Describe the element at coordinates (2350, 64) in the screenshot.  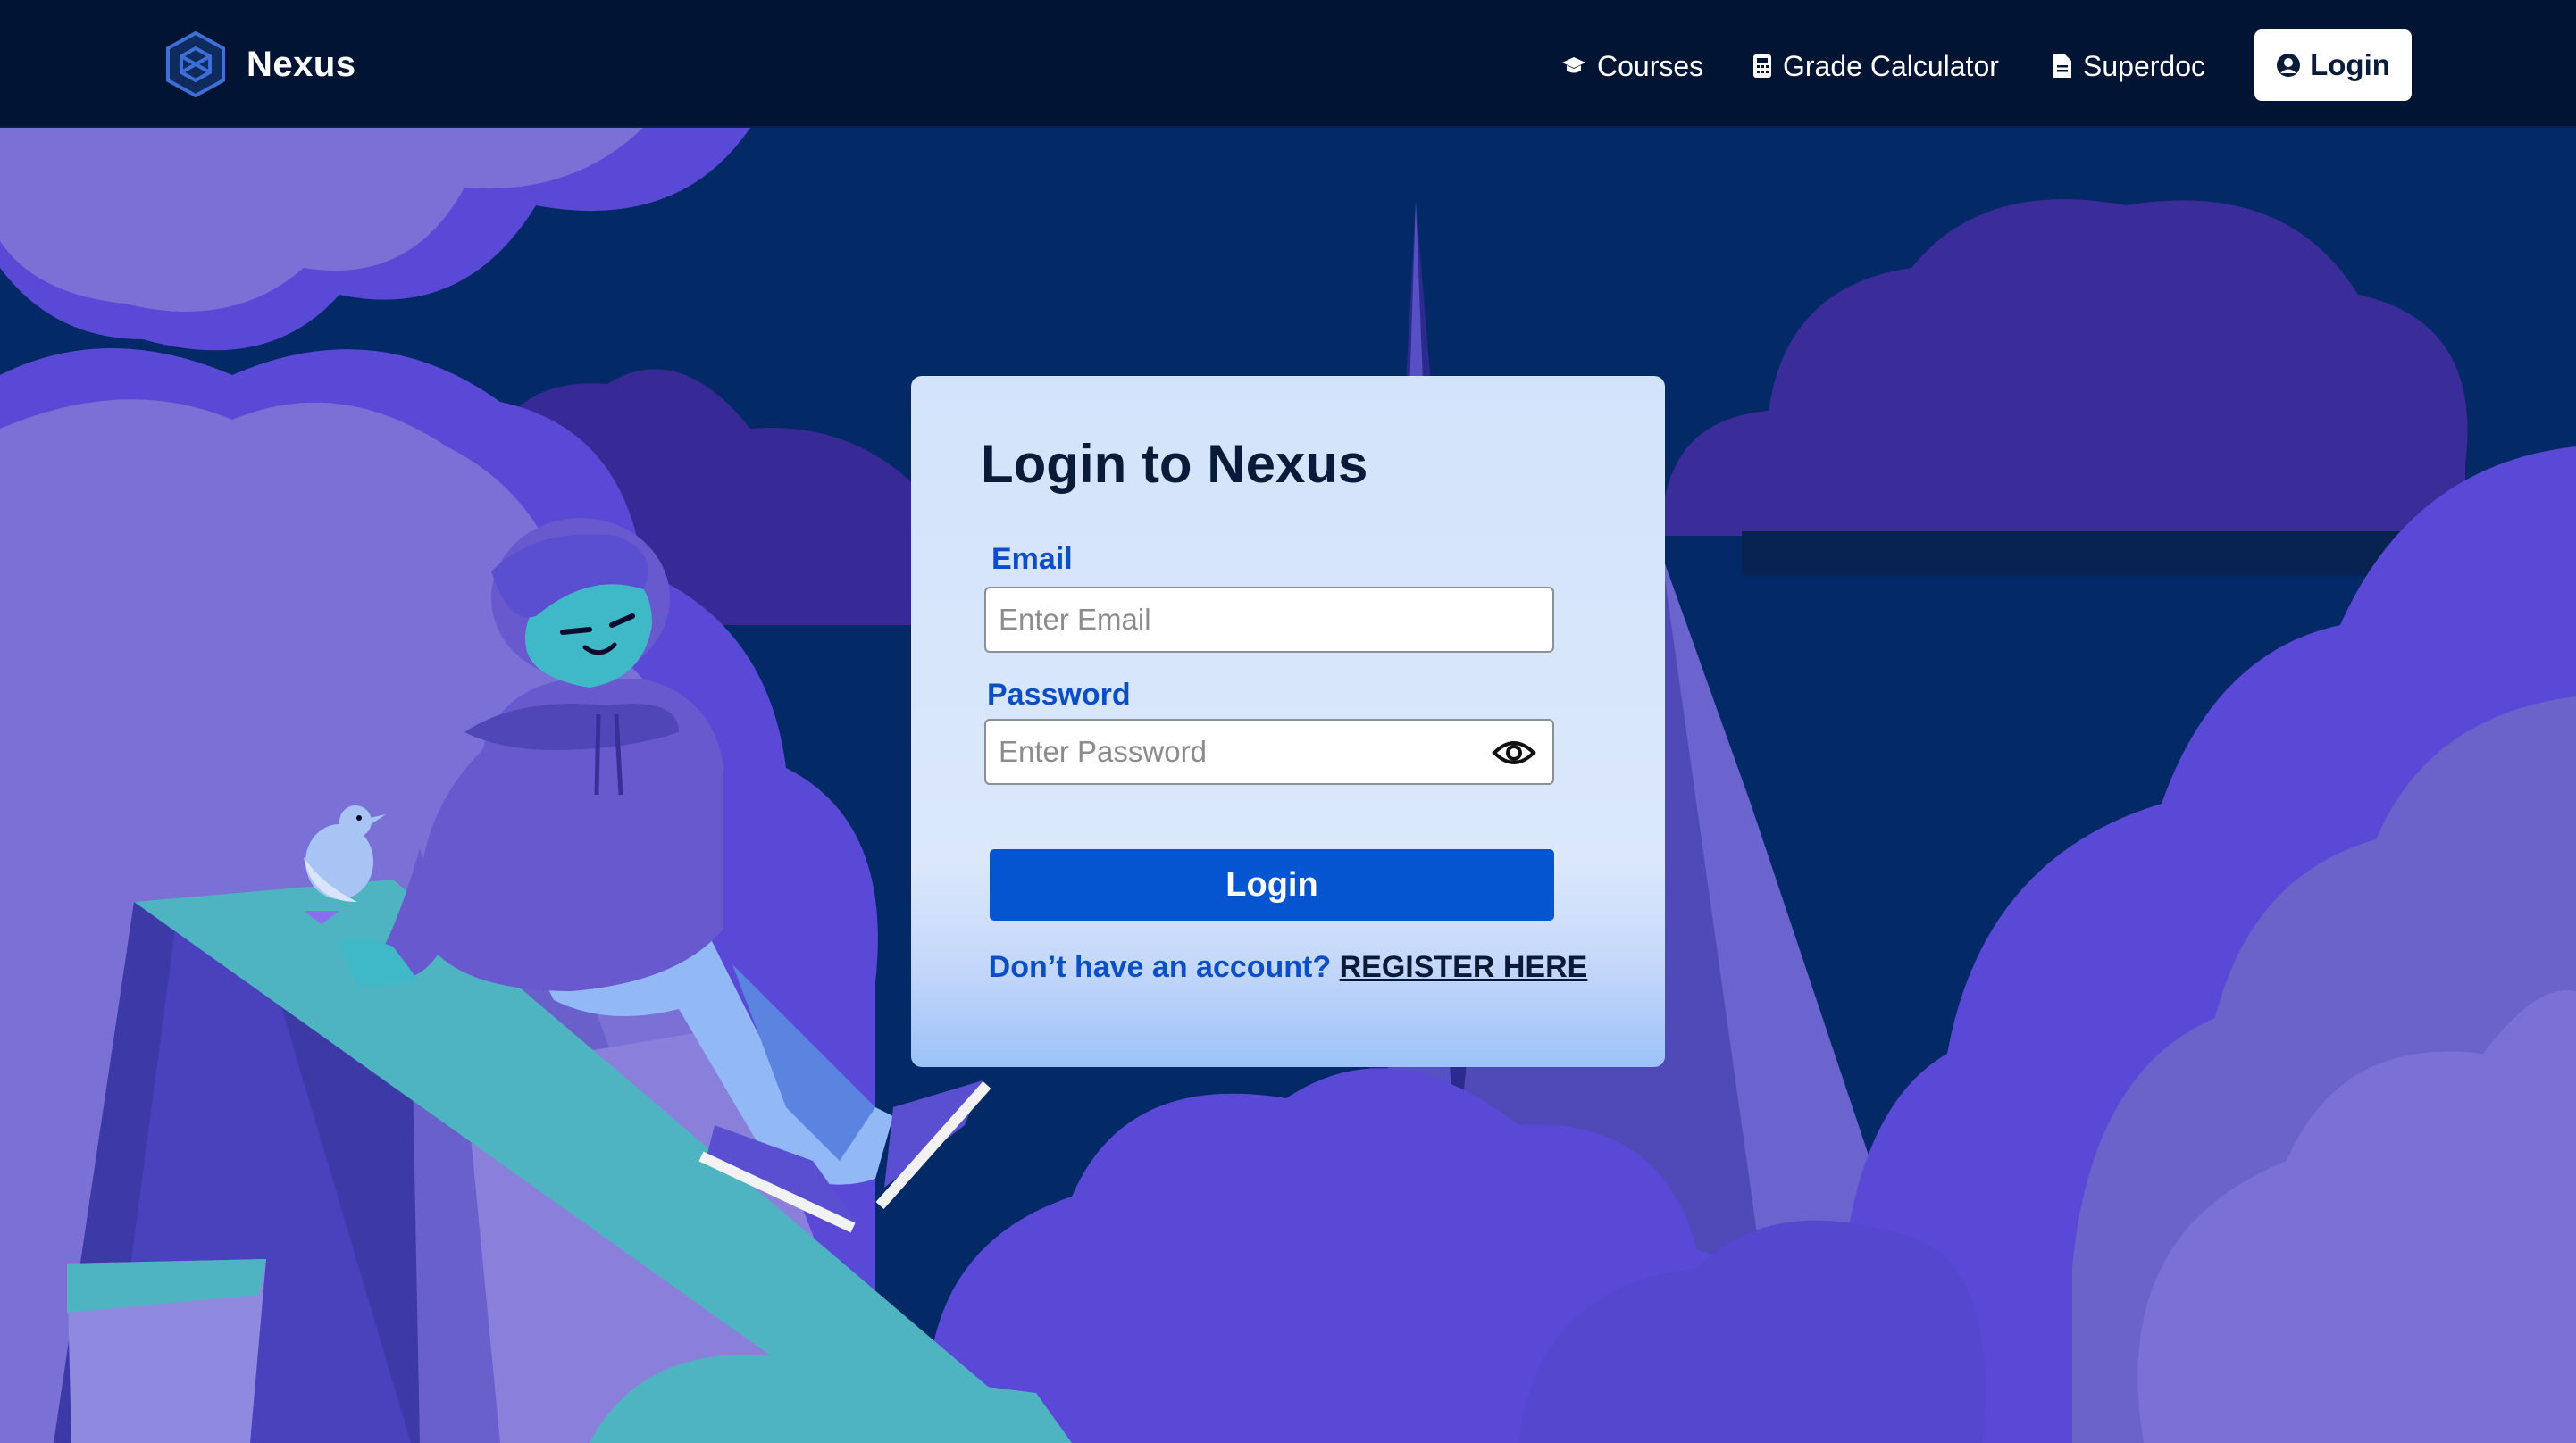
I see `nav-login-label: Login` at that location.